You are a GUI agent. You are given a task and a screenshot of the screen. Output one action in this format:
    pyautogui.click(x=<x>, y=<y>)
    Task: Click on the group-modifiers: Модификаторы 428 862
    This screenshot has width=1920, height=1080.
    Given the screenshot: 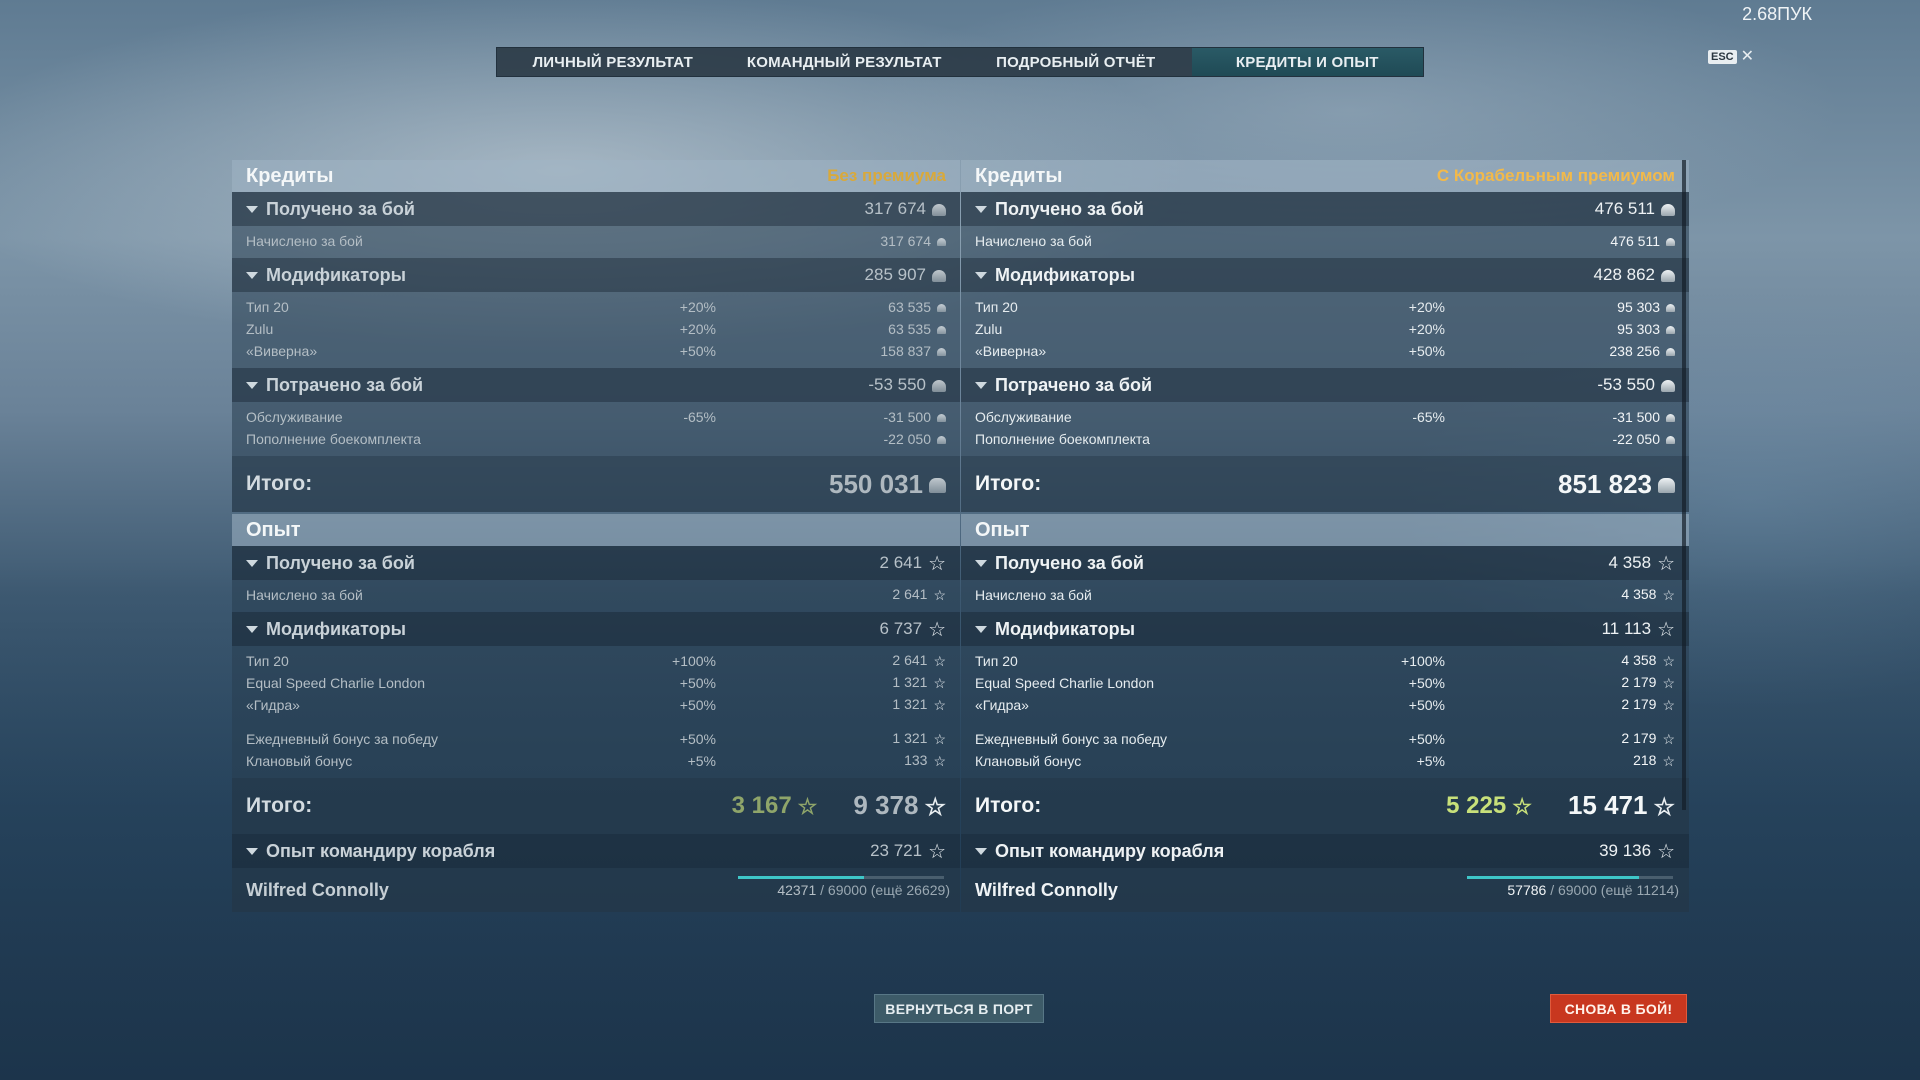 What is the action you would take?
    pyautogui.click(x=1325, y=275)
    